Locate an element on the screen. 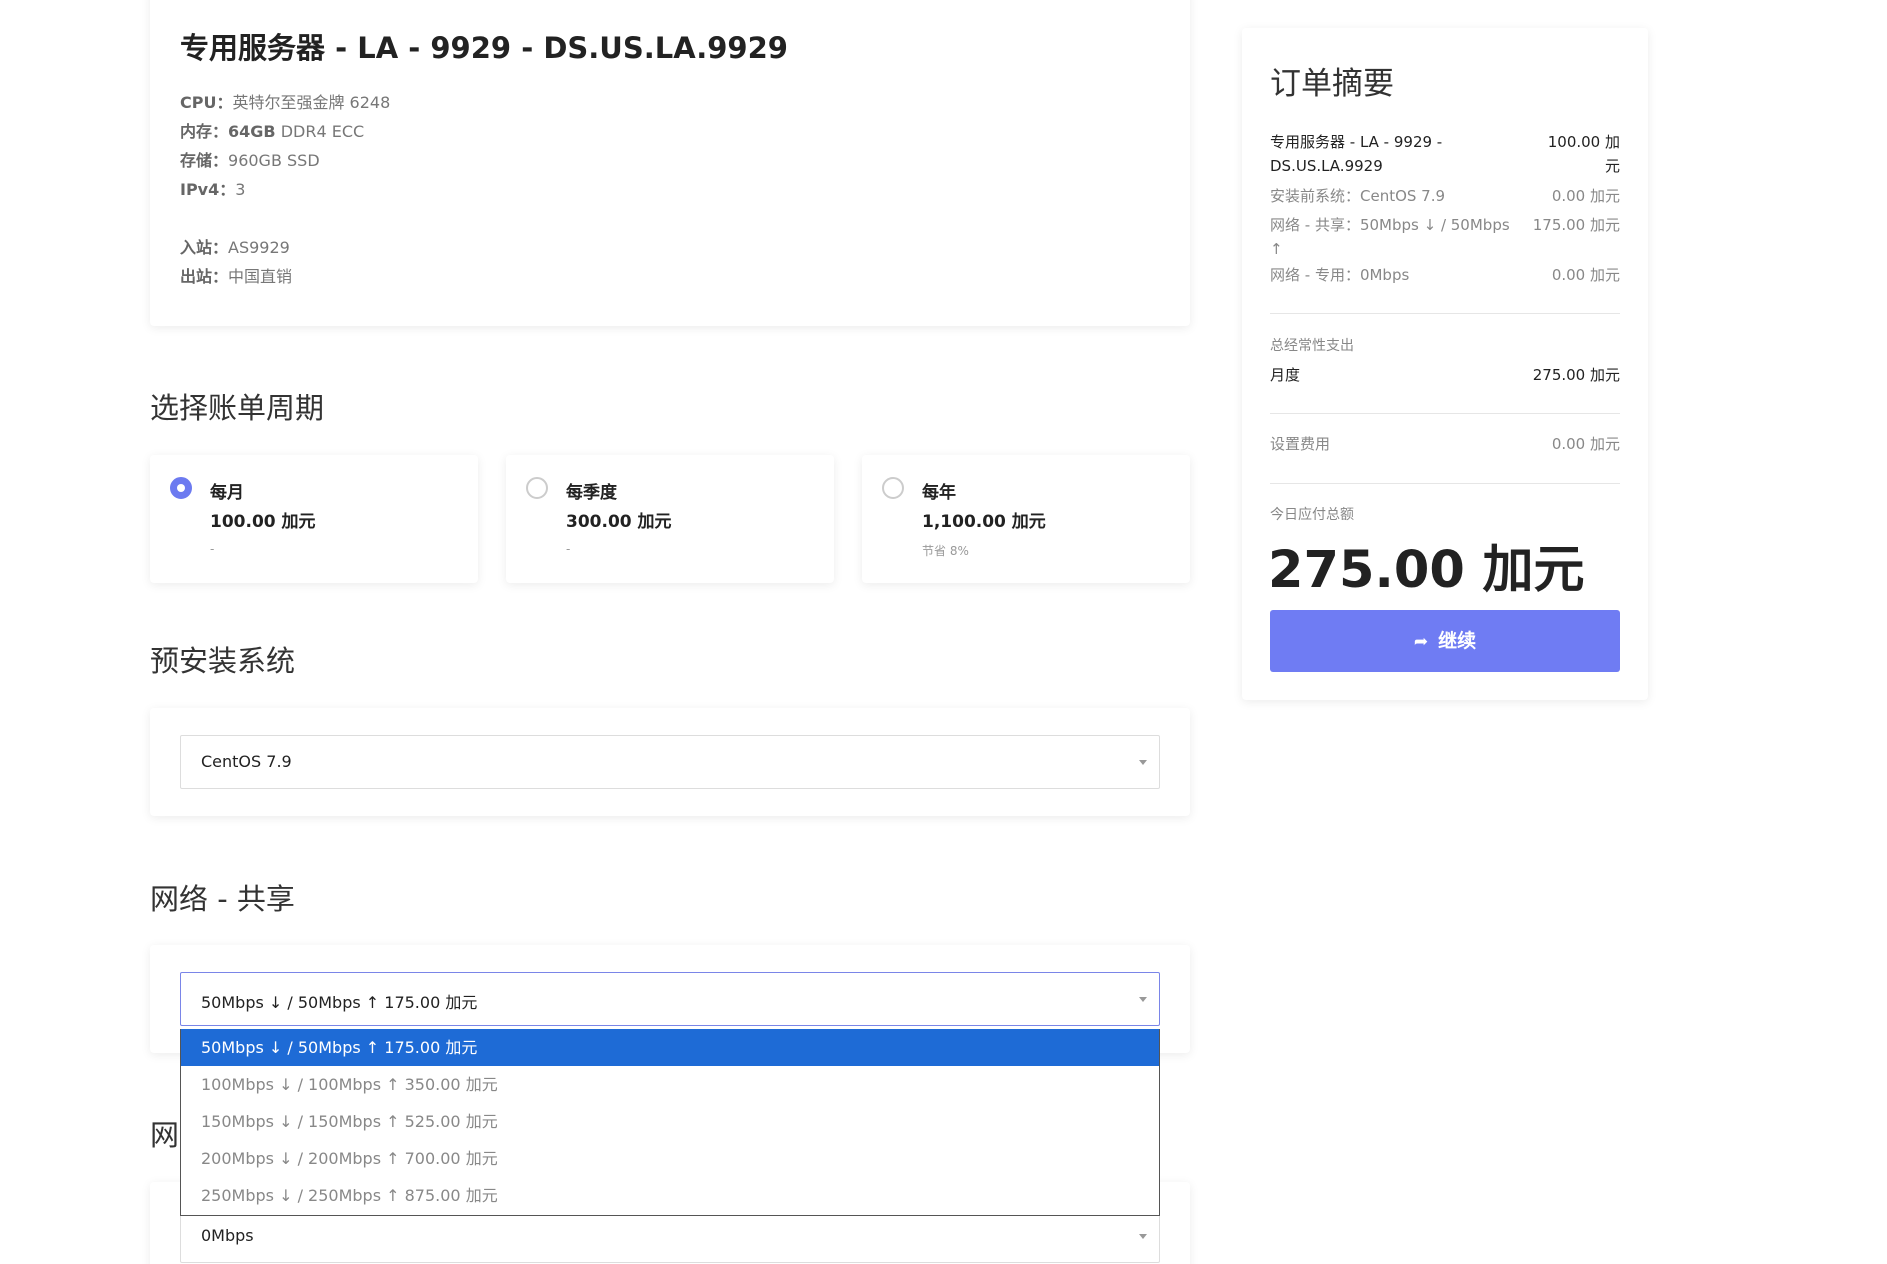 This screenshot has width=1887, height=1264. cycle-price: 1,100.00 加元 is located at coordinates (984, 522).